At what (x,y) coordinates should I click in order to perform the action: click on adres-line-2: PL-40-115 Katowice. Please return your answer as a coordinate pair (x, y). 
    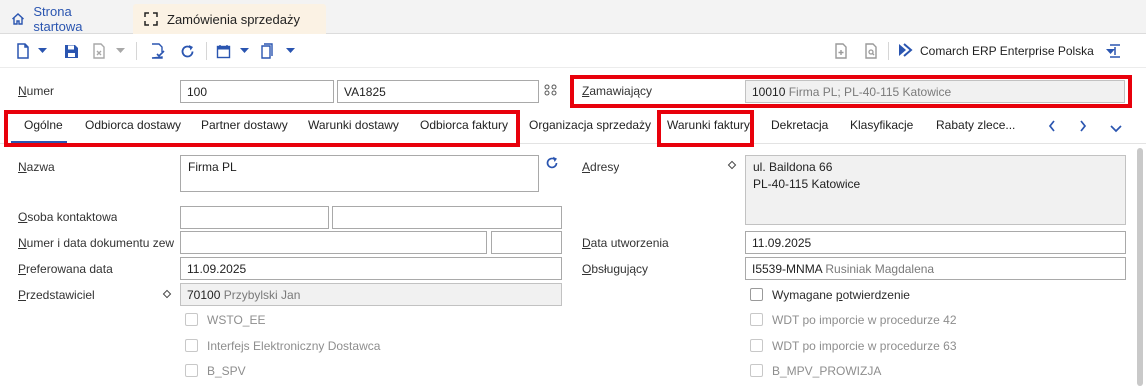
    Looking at the image, I should click on (807, 184).